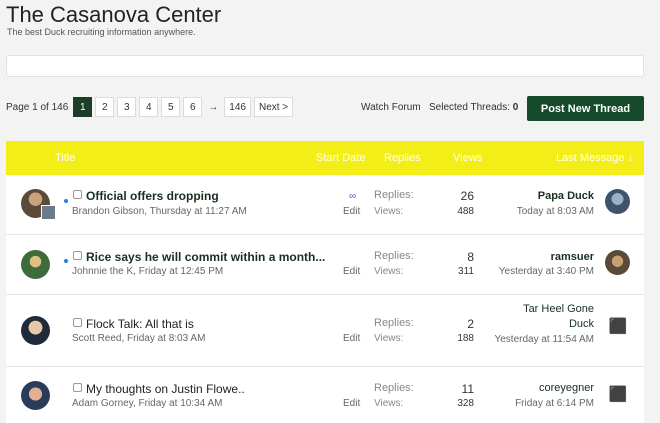 This screenshot has height=423, width=660. Describe the element at coordinates (467, 196) in the screenshot. I see `replies-count: 26` at that location.